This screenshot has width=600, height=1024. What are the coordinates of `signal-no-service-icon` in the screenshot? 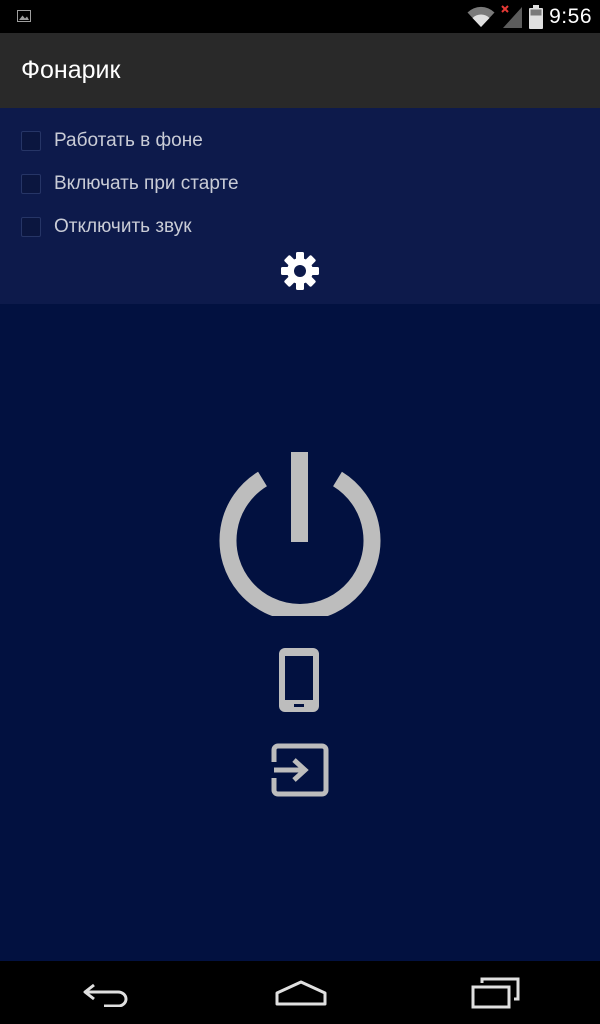 It's located at (512, 16).